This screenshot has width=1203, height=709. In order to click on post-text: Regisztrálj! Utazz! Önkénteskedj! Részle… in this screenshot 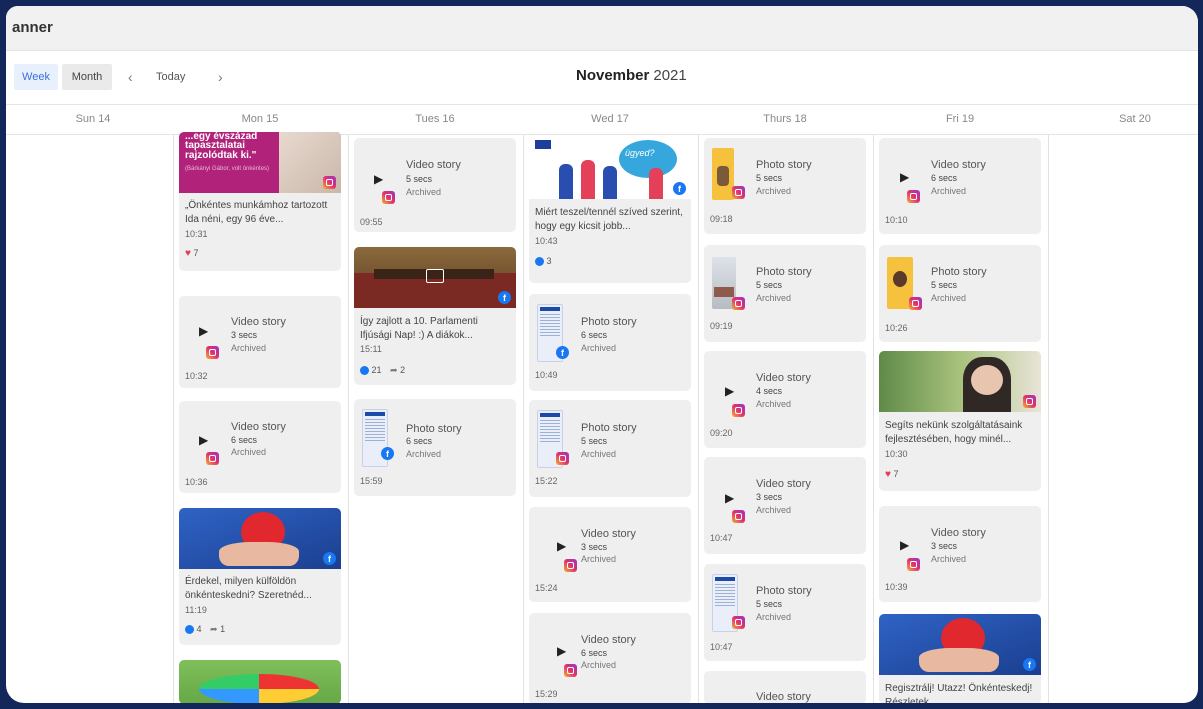, I will do `click(959, 693)`.